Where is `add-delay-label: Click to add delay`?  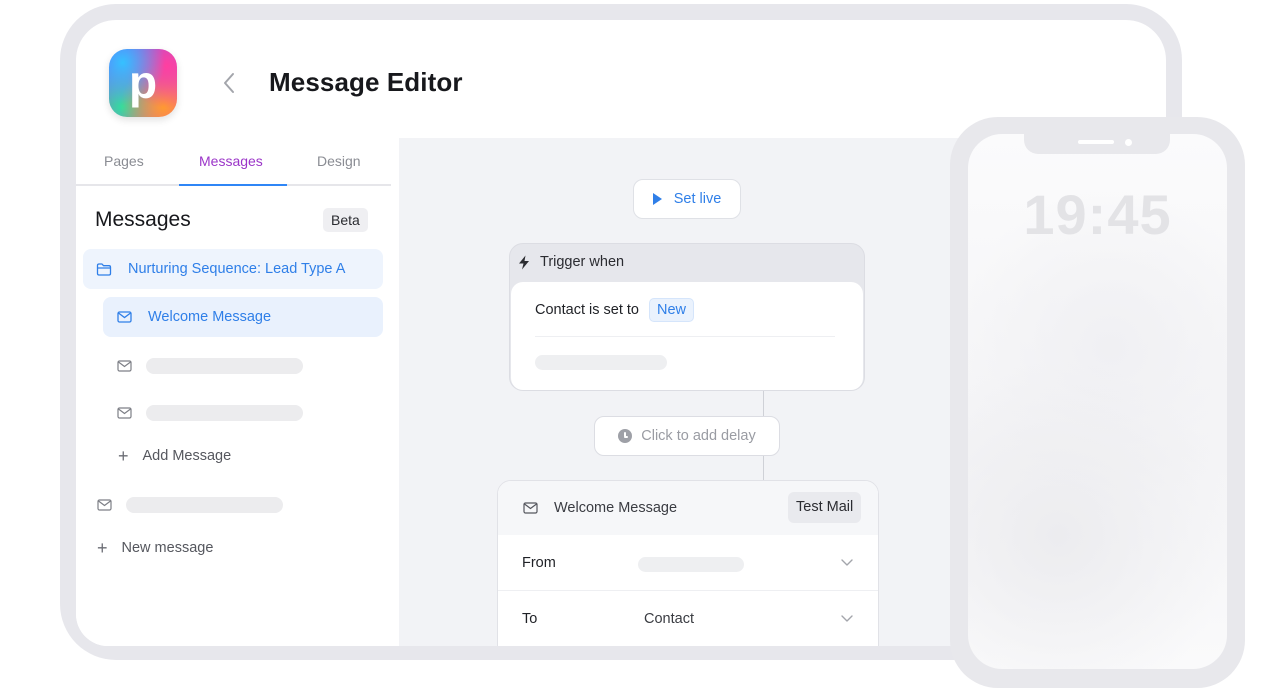 add-delay-label: Click to add delay is located at coordinates (698, 436).